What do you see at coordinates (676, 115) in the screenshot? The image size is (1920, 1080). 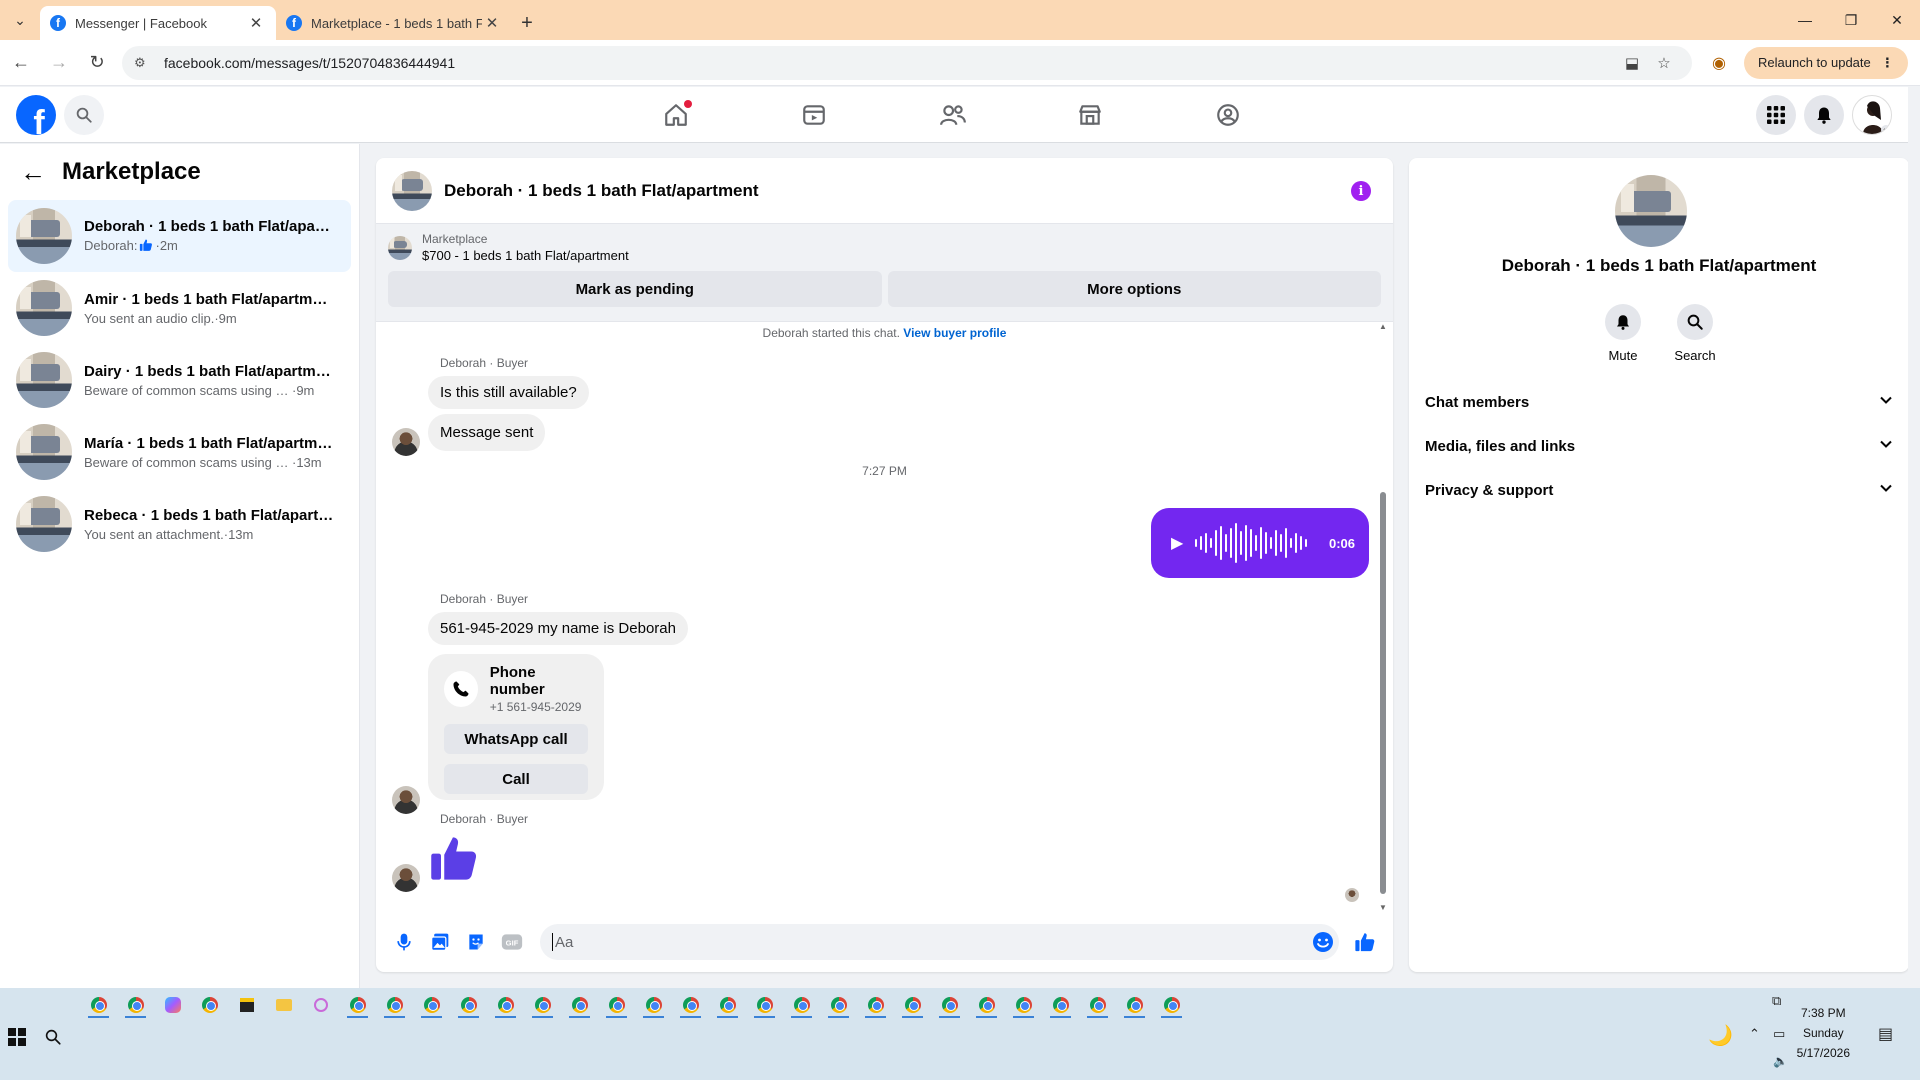 I see `home-icon` at bounding box center [676, 115].